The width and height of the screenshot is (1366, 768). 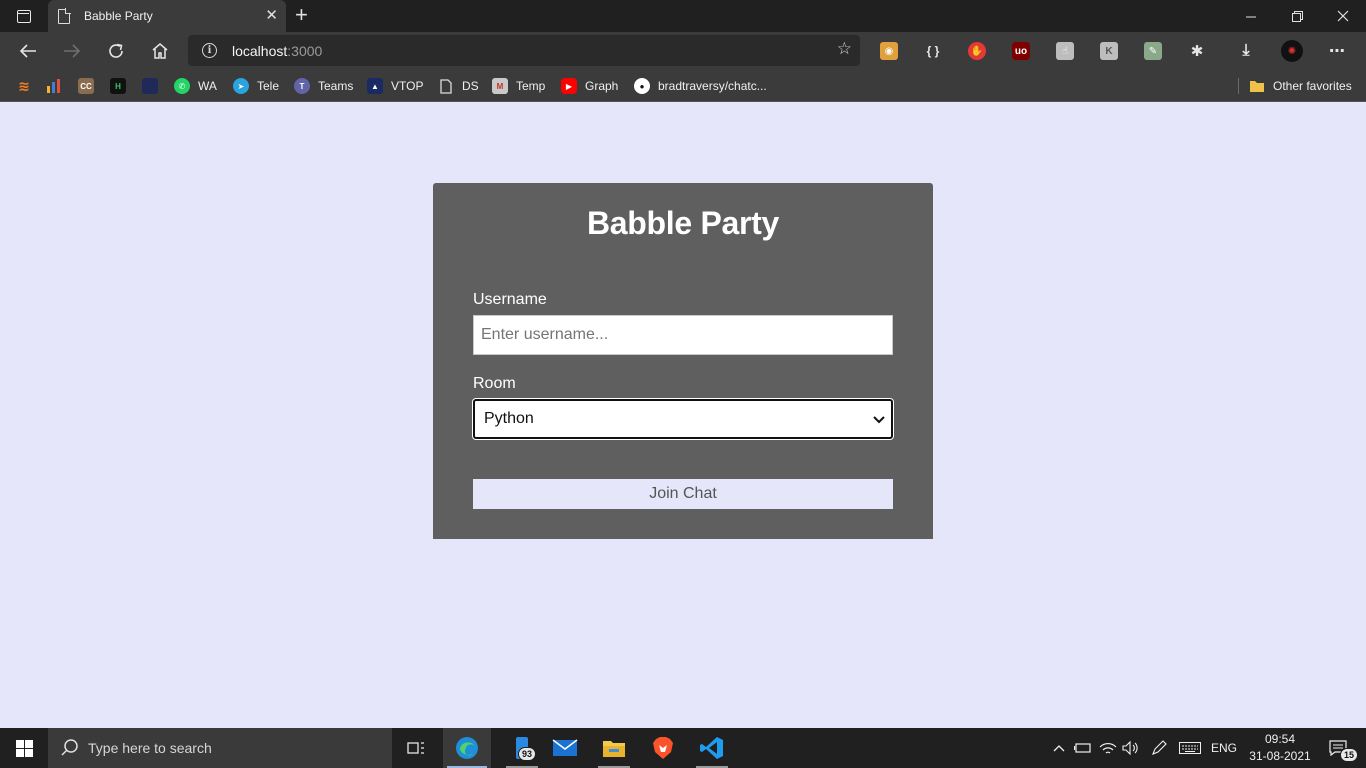 I want to click on refresh-button, so click(x=116, y=51).